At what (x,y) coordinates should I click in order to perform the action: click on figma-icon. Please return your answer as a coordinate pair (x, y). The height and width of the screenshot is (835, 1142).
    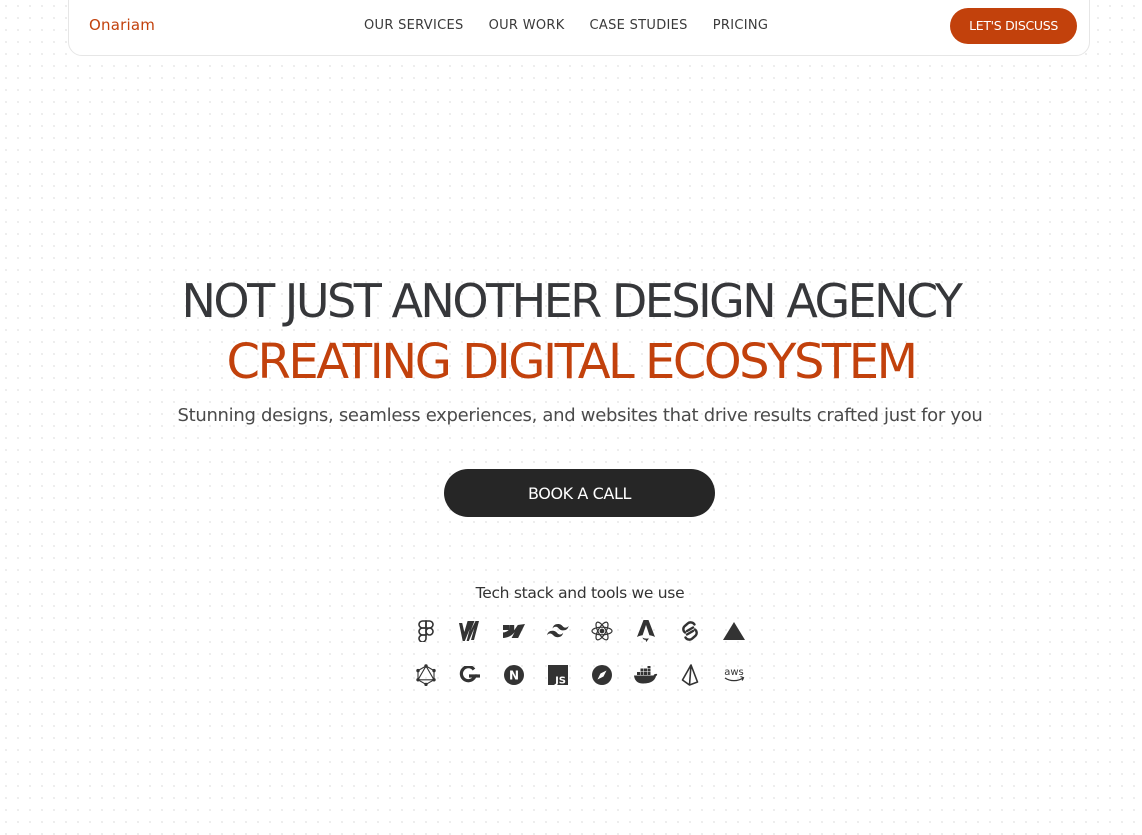
    Looking at the image, I should click on (426, 631).